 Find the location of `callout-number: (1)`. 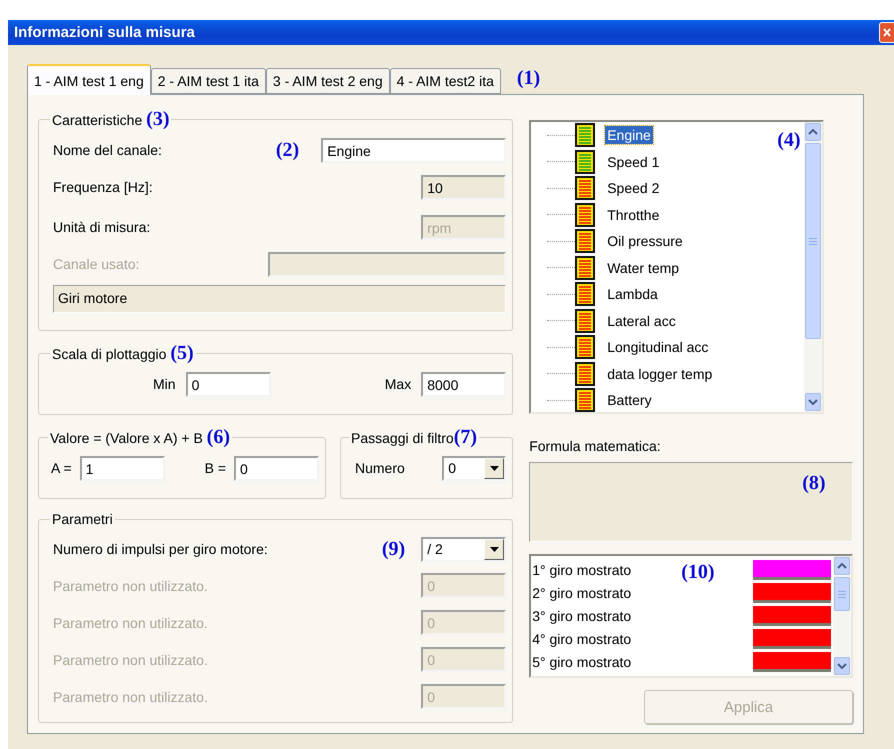

callout-number: (1) is located at coordinates (528, 78).